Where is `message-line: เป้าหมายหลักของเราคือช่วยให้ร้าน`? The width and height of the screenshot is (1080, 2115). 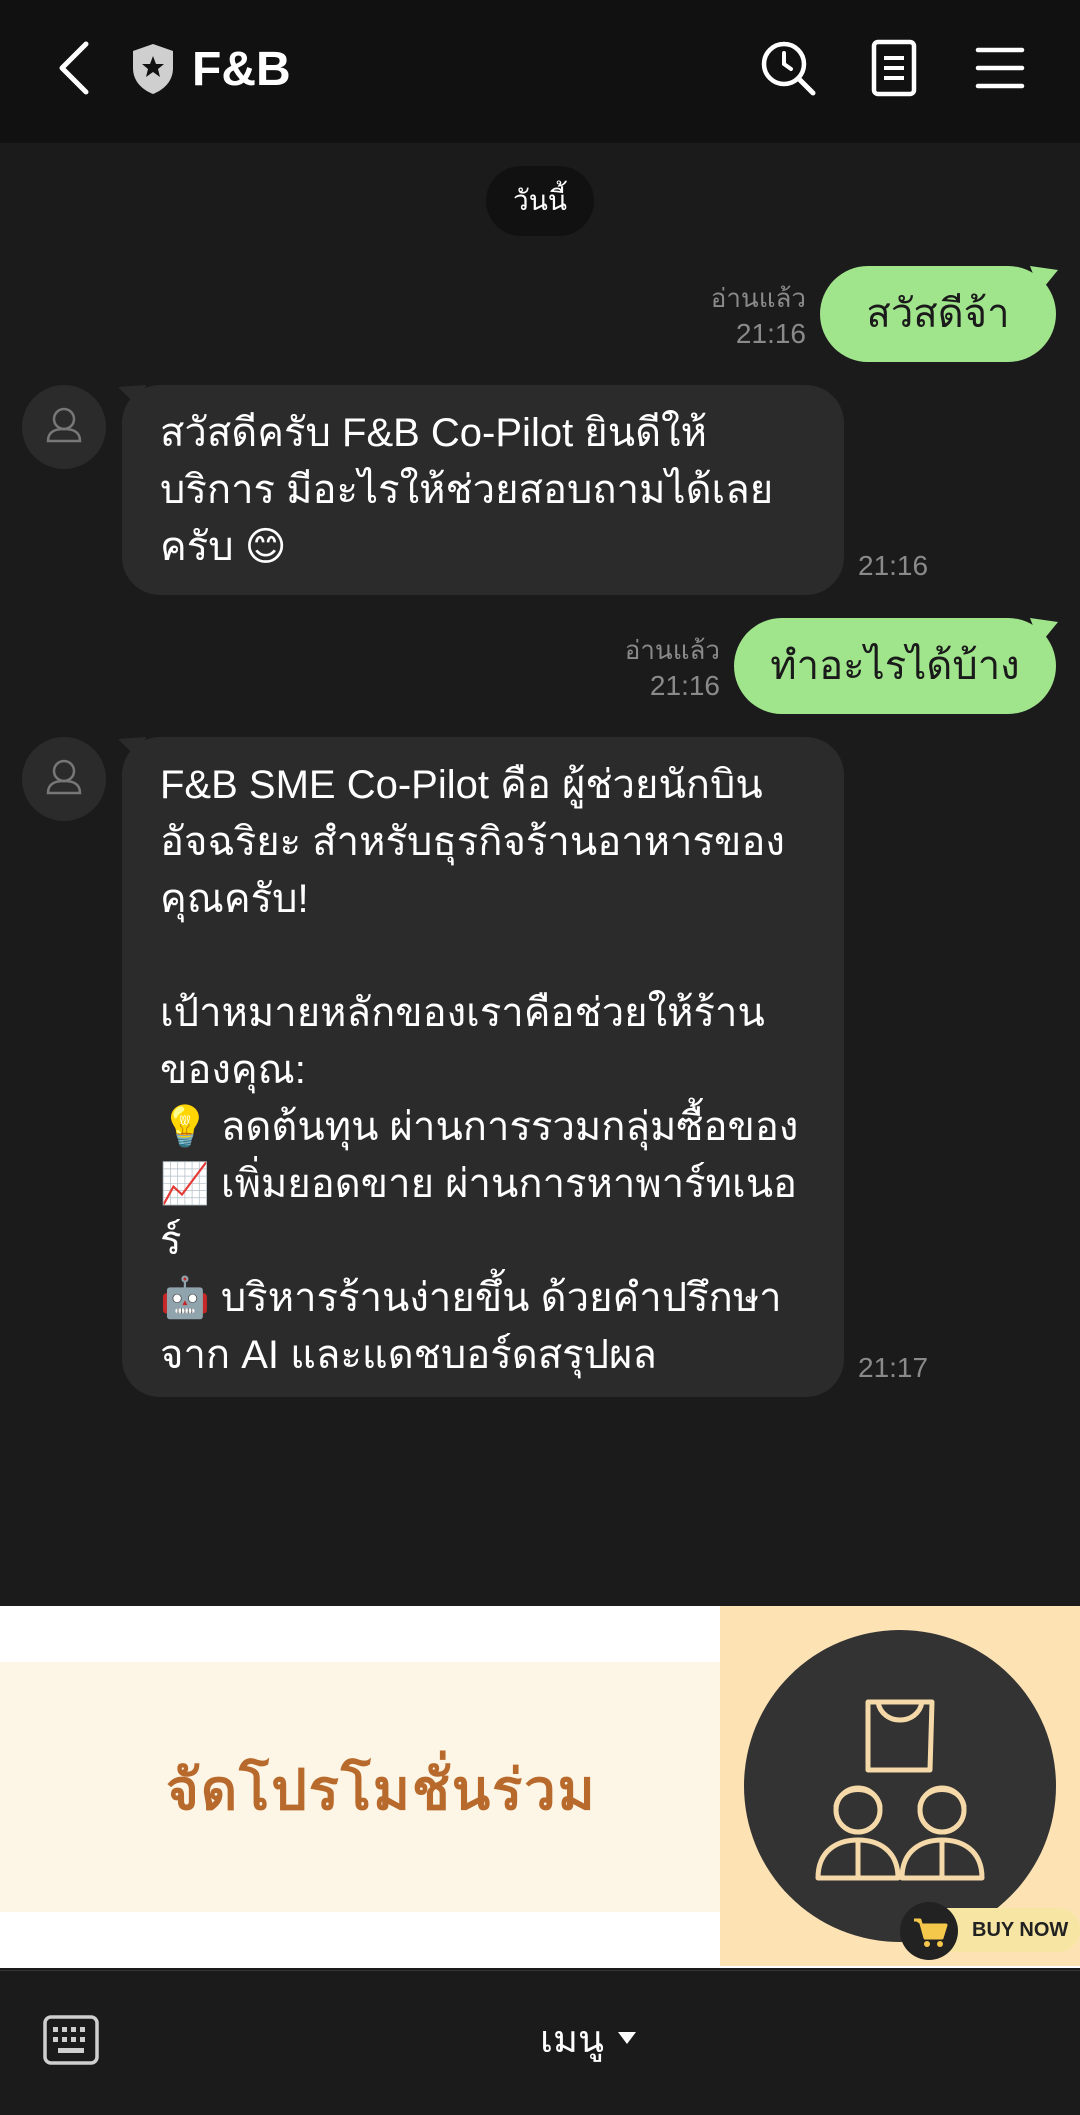
message-line: เป้าหมายหลักของเราคือช่วยให้ร้าน is located at coordinates (462, 1013).